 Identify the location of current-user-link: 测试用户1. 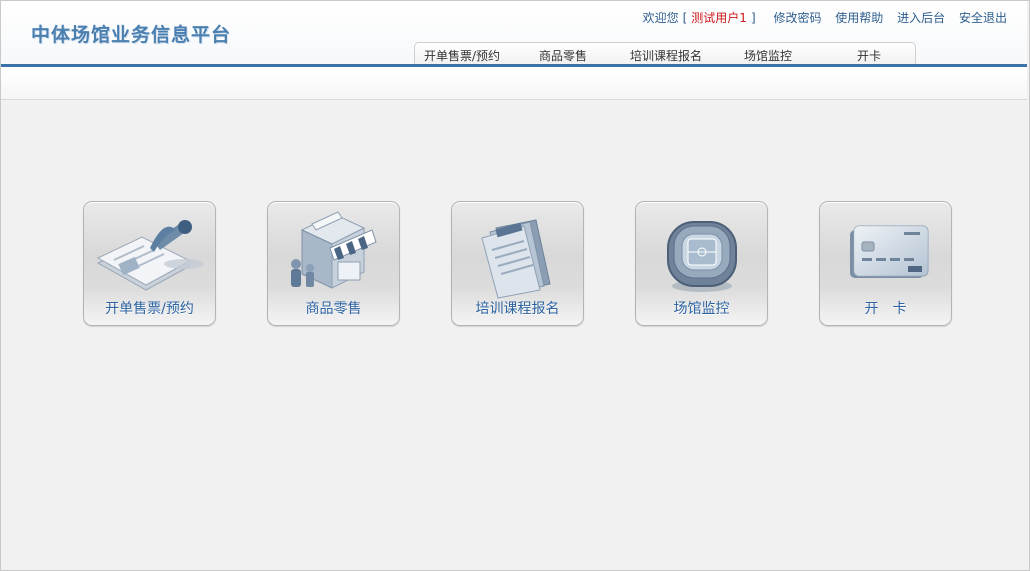
(719, 17).